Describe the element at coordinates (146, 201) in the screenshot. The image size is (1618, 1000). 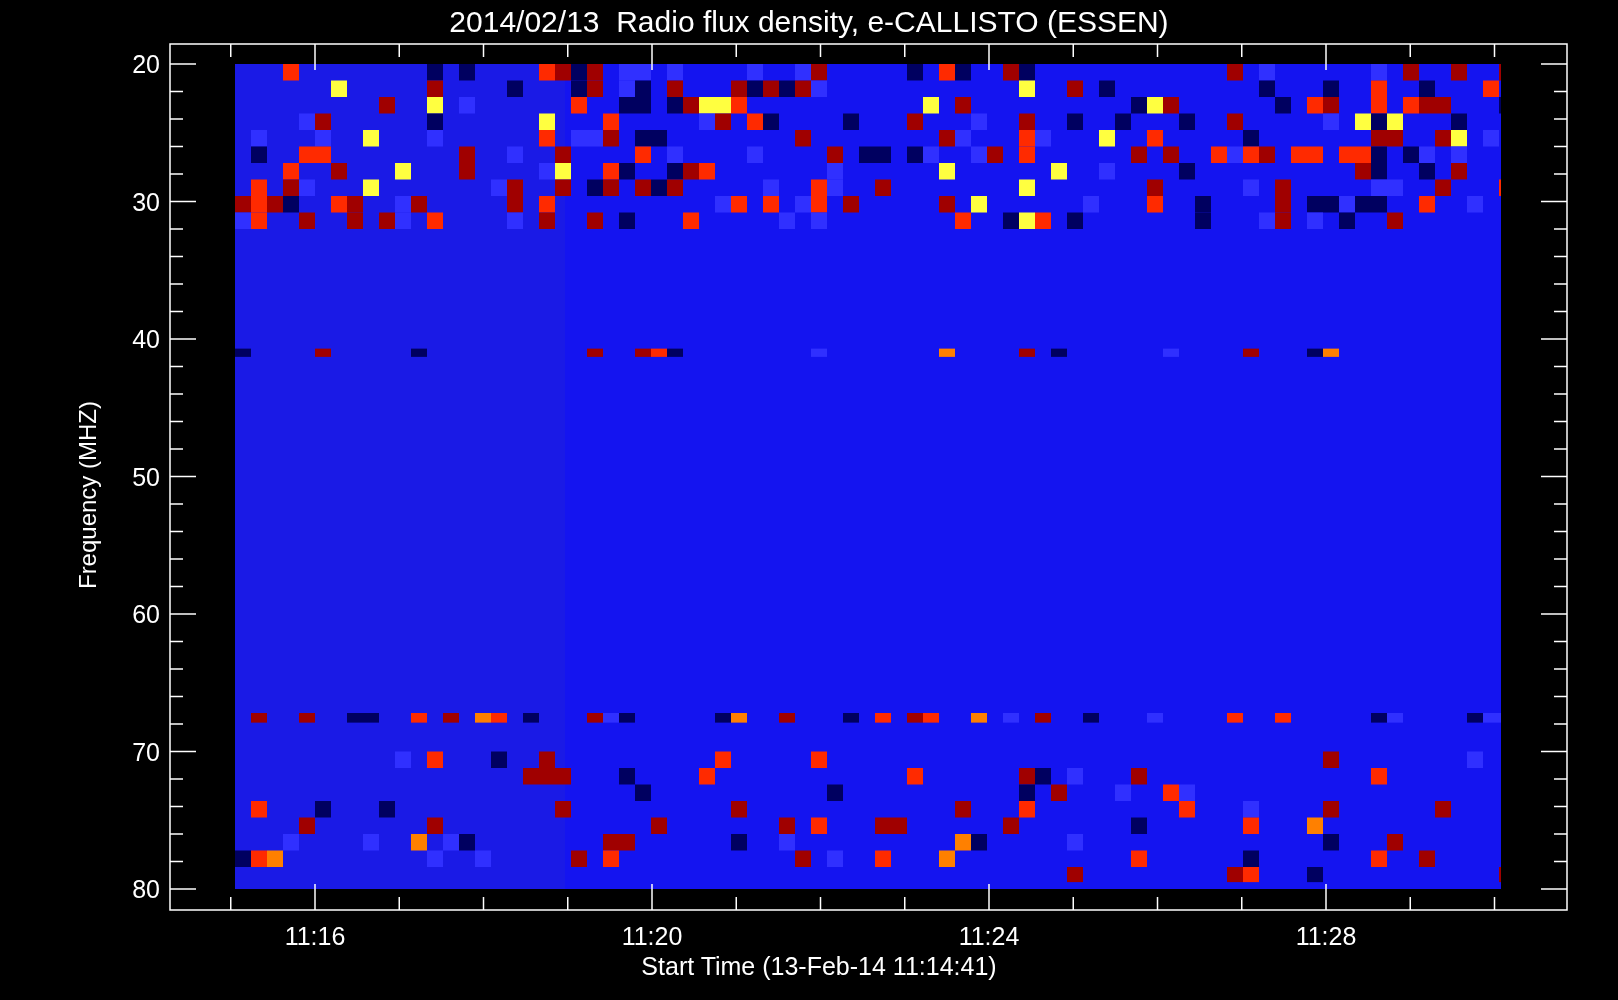
I see `y-tick-label: 30` at that location.